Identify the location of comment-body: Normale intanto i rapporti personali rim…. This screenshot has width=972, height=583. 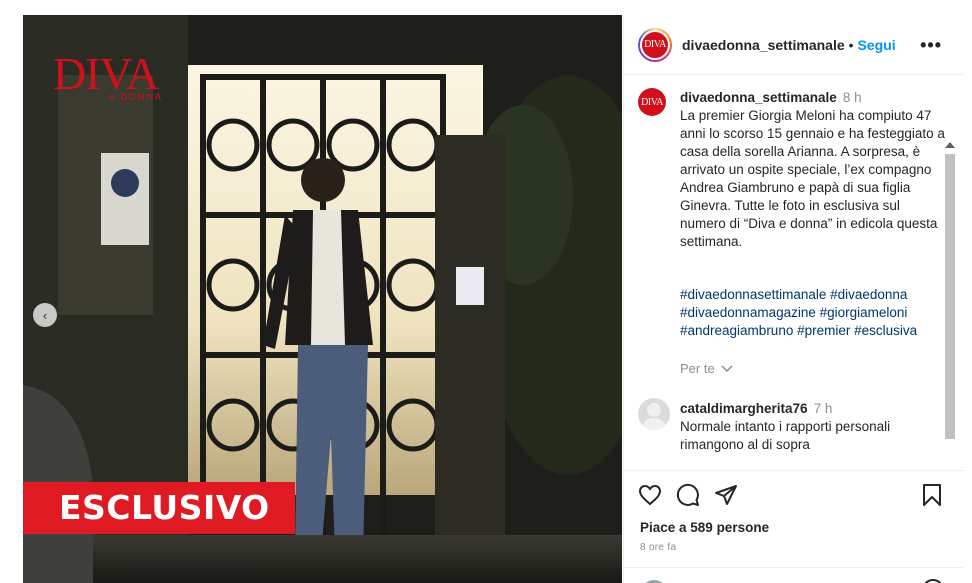
(785, 435).